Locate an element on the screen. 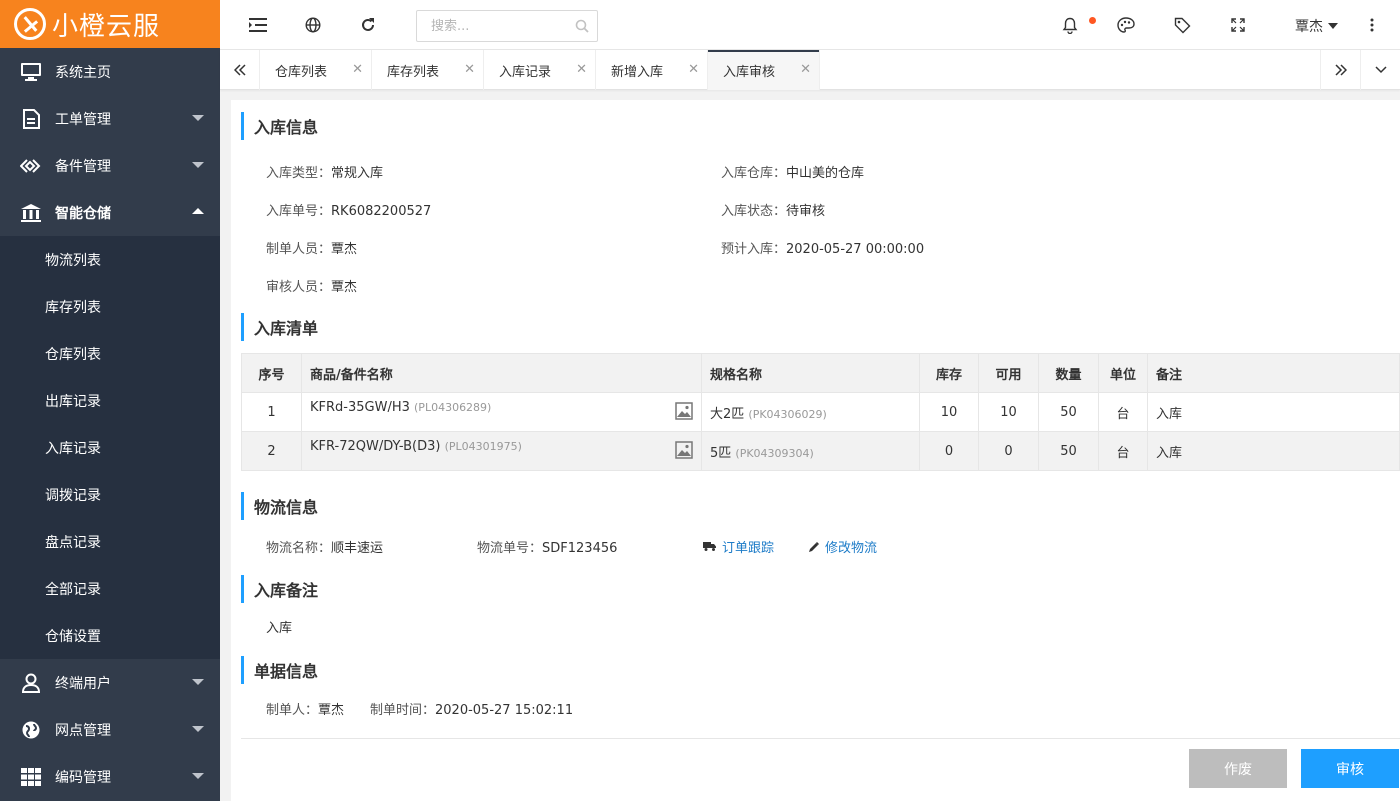 This screenshot has height=801, width=1400. truck-icon is located at coordinates (709, 546).